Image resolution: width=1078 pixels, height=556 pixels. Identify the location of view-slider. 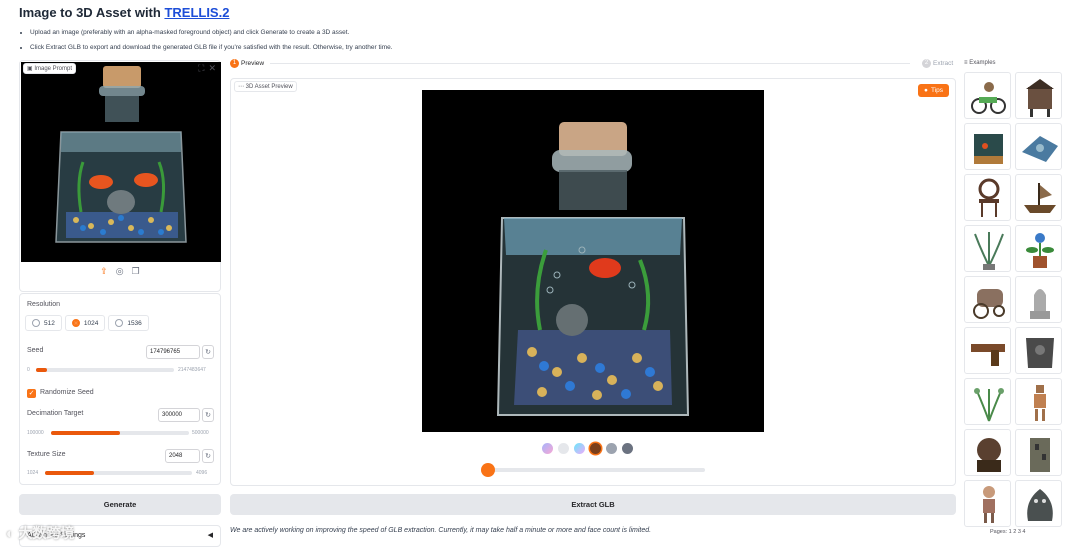
(593, 470).